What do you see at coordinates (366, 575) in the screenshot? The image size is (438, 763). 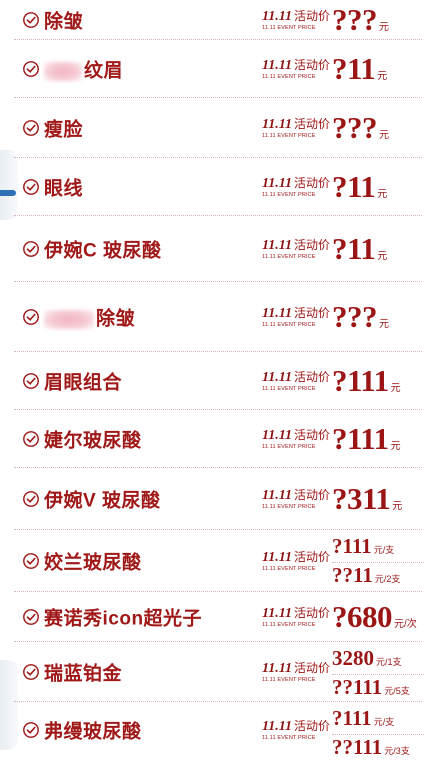 I see `price-option: ??11 元/2支` at bounding box center [366, 575].